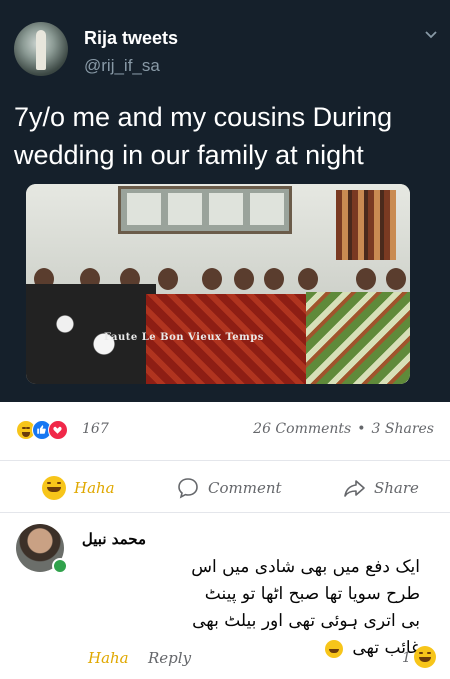 Image resolution: width=450 pixels, height=679 pixels. Describe the element at coordinates (60, 566) in the screenshot. I see `online-status-indicator` at that location.